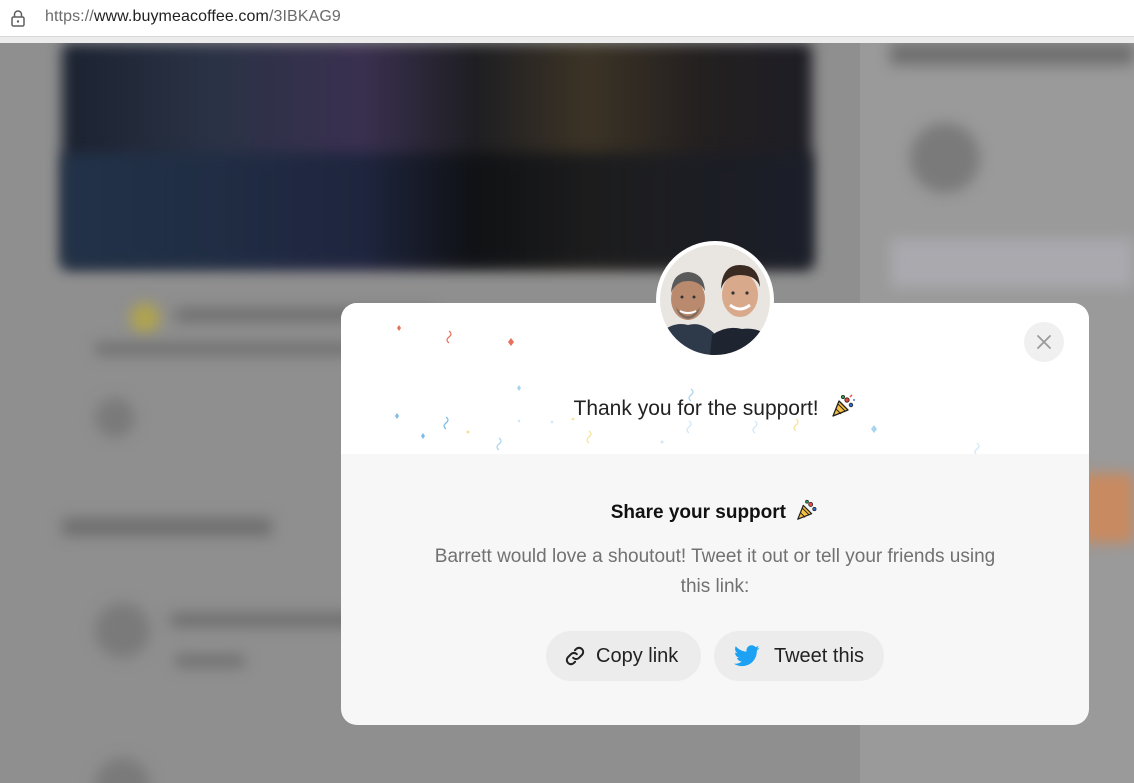  I want to click on share-title-text: Share your support, so click(698, 513).